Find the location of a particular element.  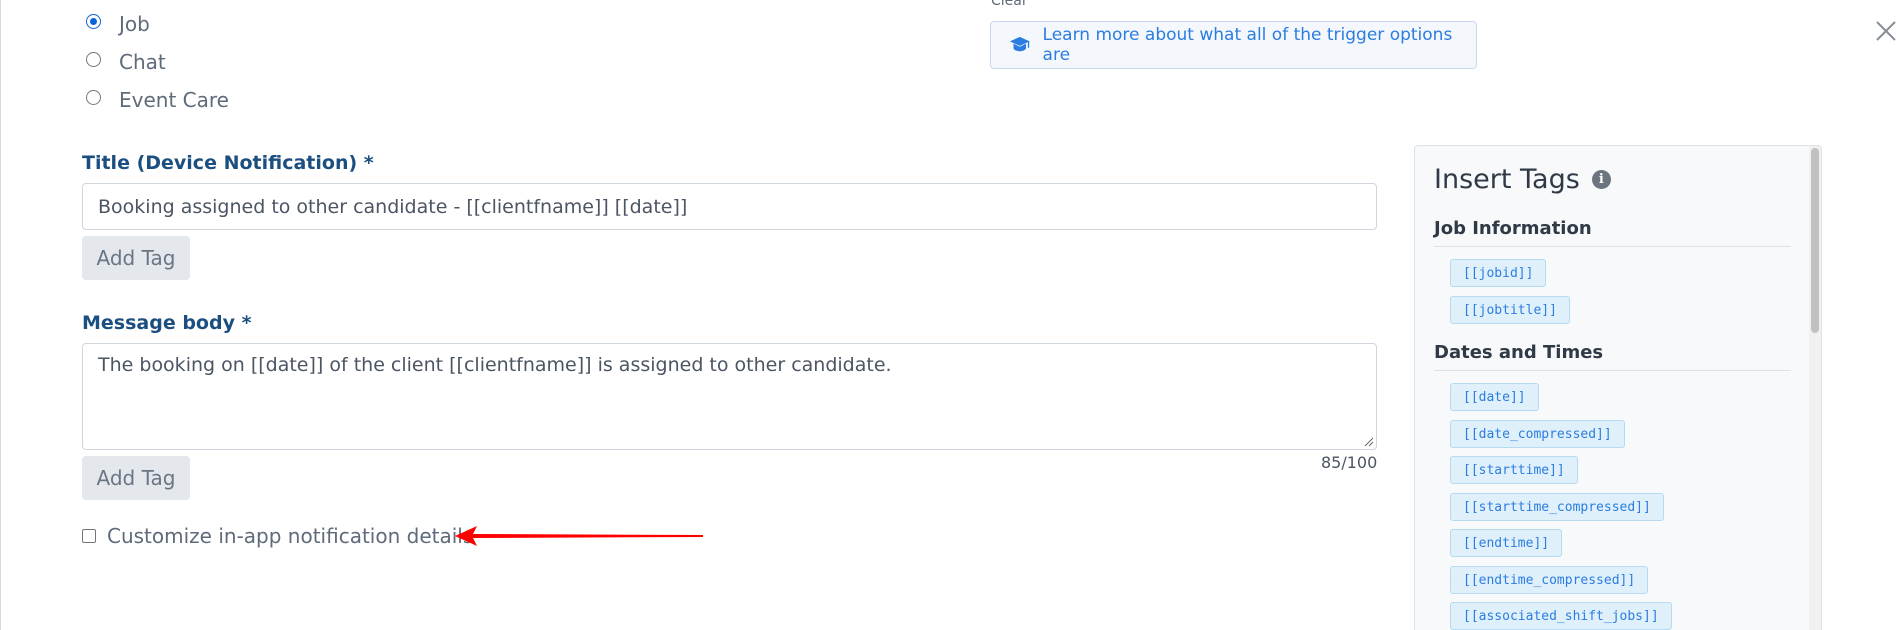

tag-chip: [[starttime_compressed]] is located at coordinates (1557, 507).